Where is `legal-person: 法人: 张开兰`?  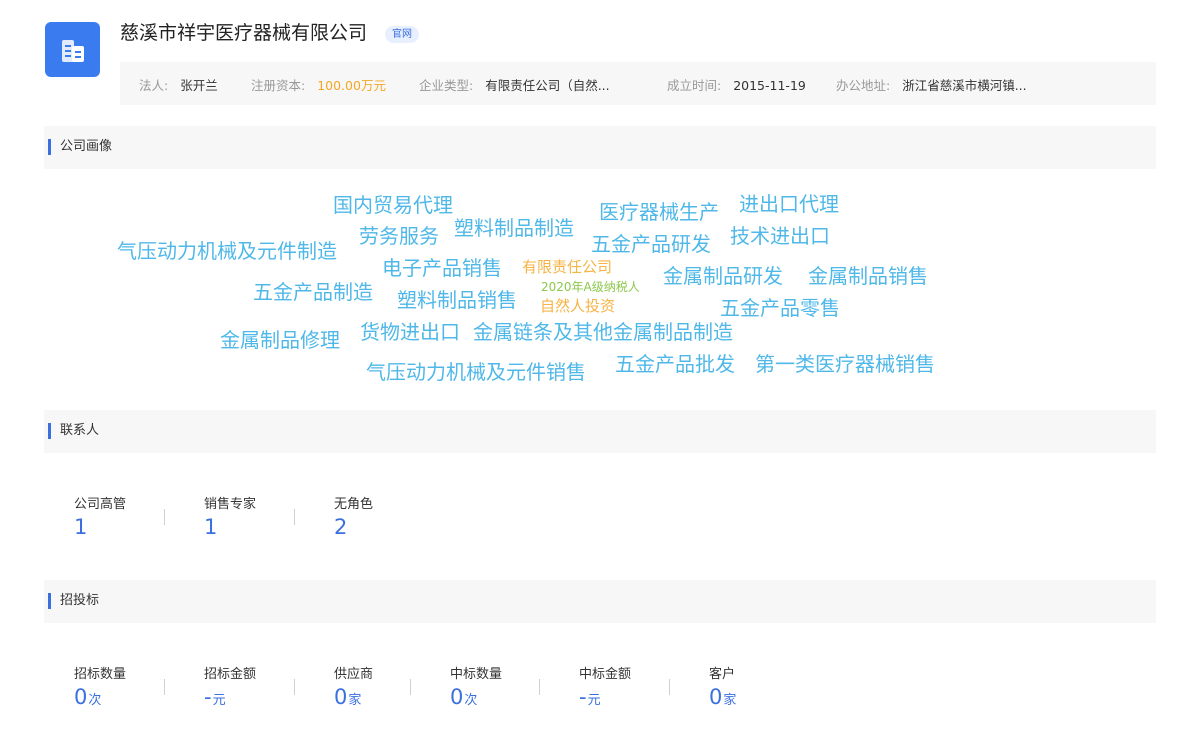 legal-person: 法人: 张开兰 is located at coordinates (178, 84).